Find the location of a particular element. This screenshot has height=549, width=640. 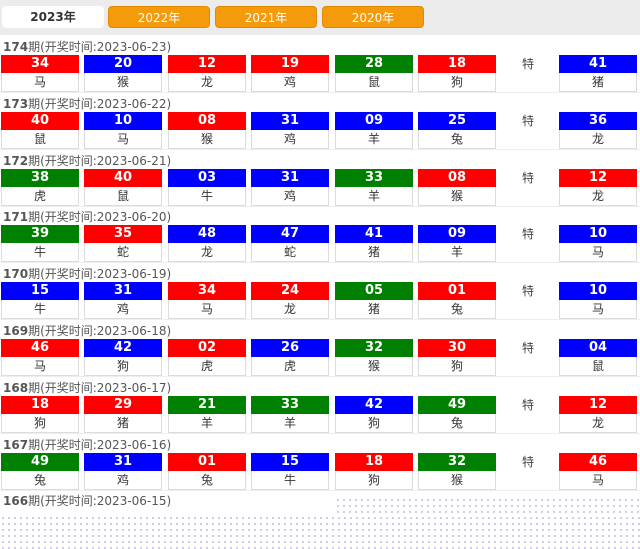

ball-number: 31 is located at coordinates (290, 120).